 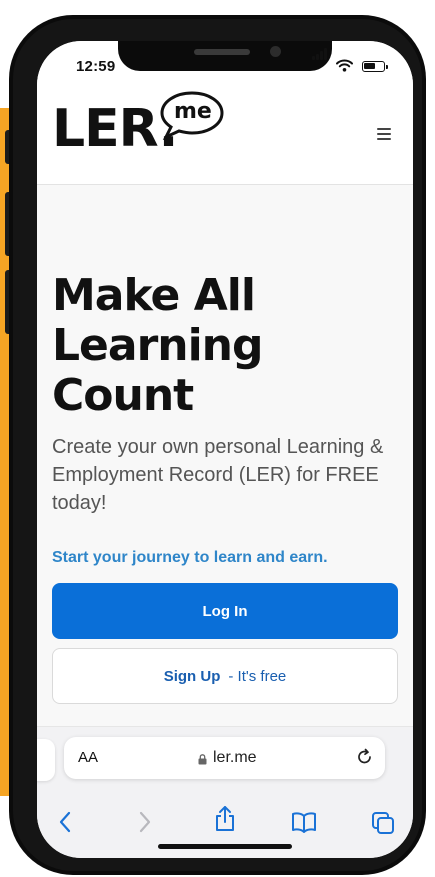 What do you see at coordinates (190, 558) in the screenshot?
I see `journey-link: Start your journey to learn and earn.` at bounding box center [190, 558].